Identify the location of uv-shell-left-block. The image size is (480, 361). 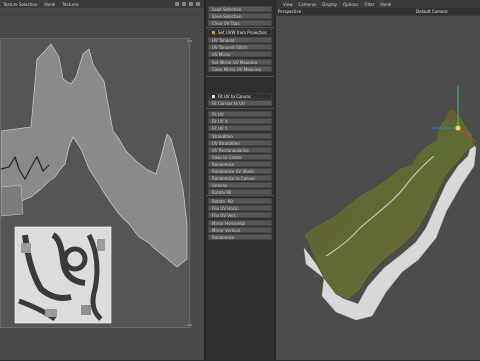
(12, 200).